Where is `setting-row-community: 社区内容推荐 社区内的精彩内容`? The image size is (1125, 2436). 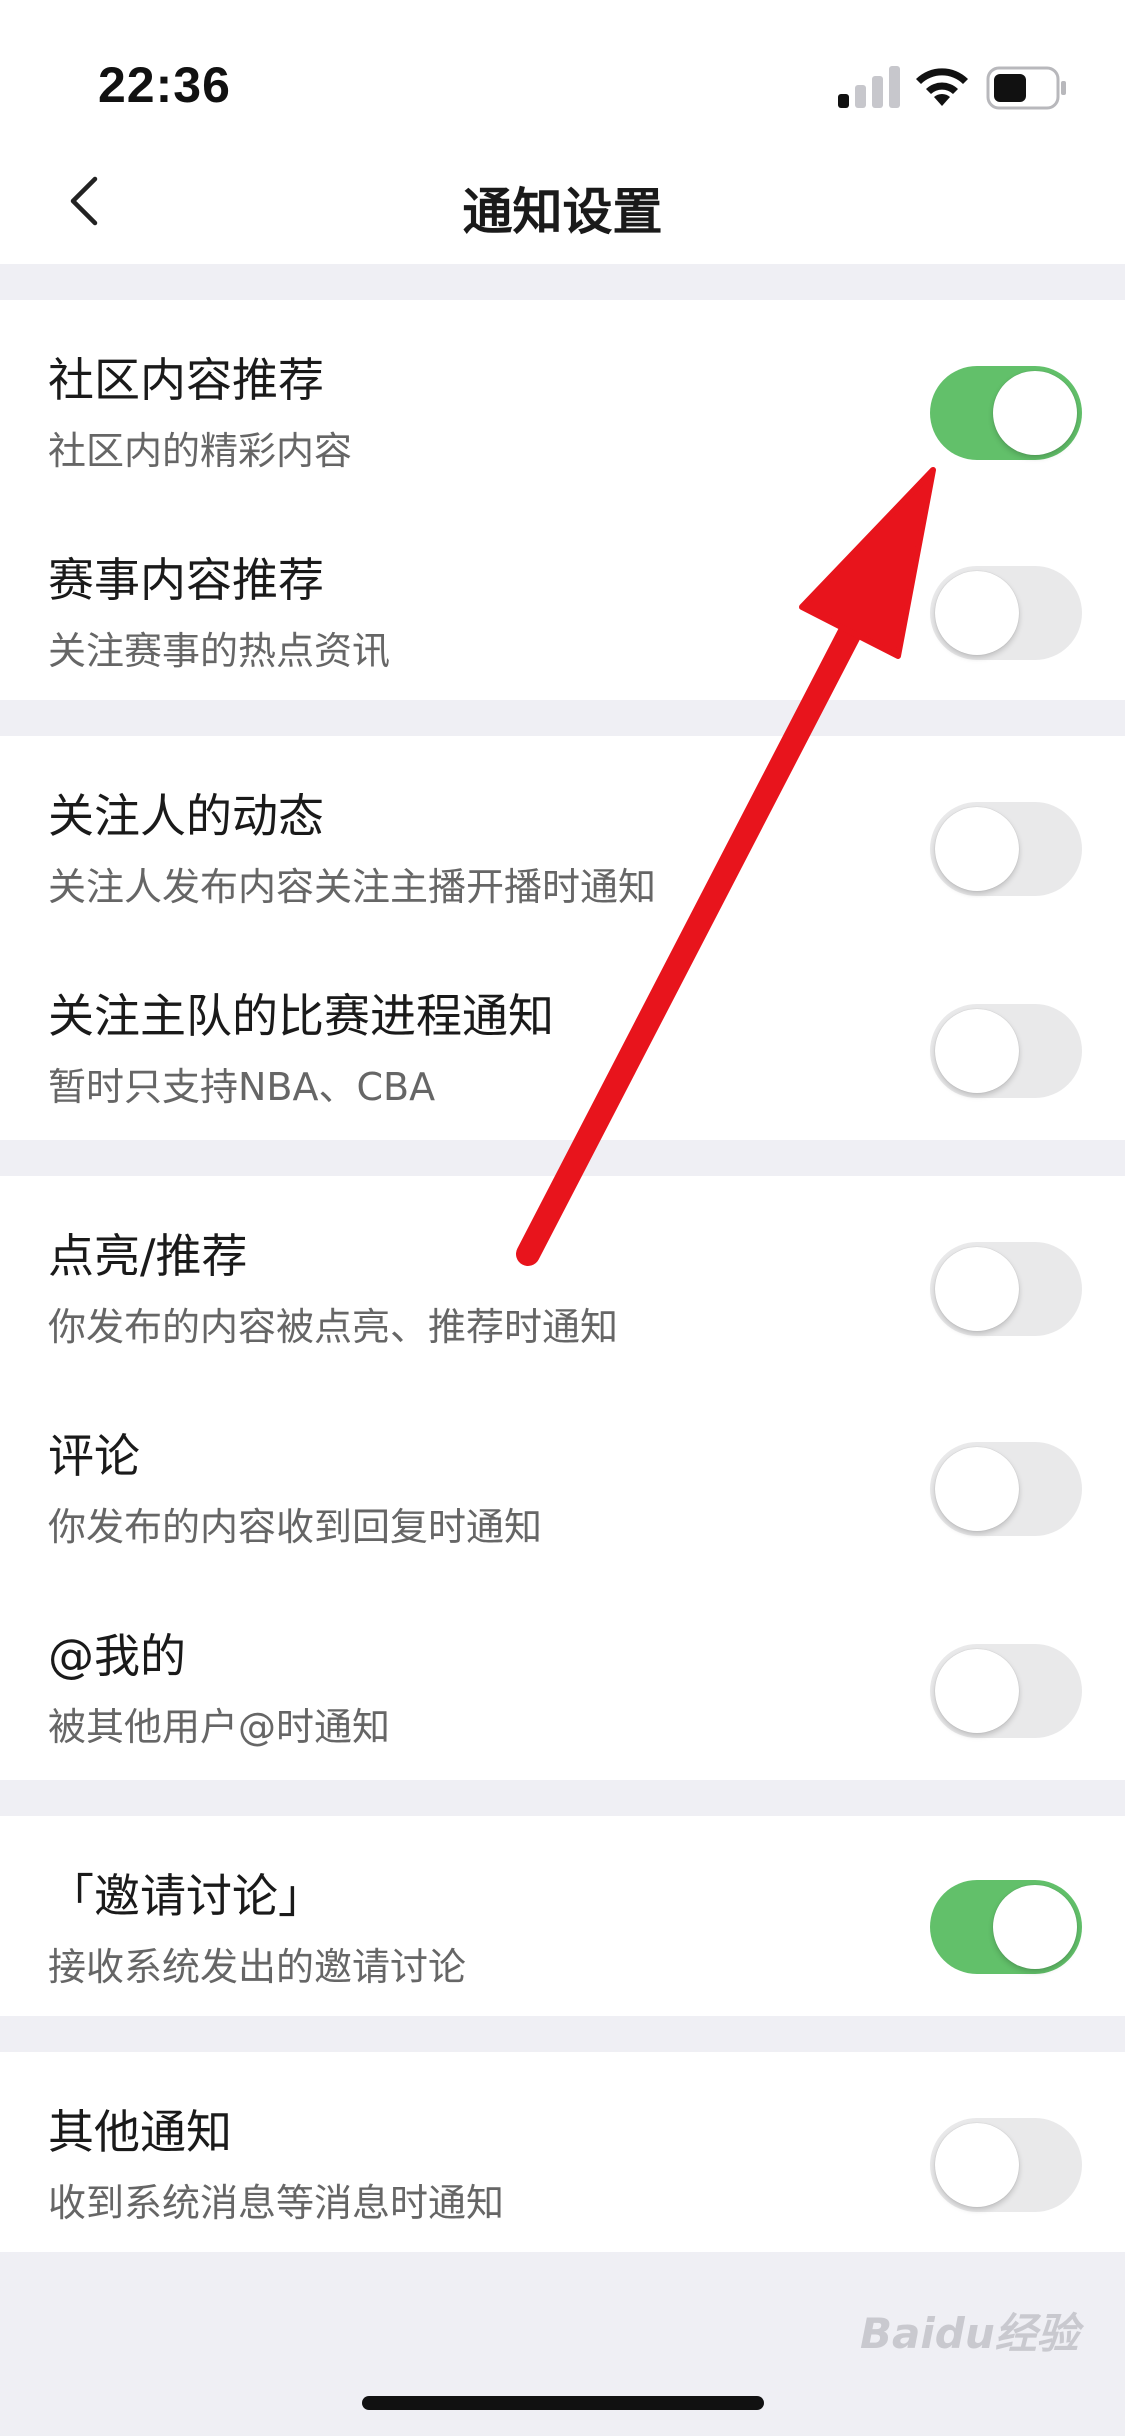
setting-row-community: 社区内容推荐 社区内的精彩内容 is located at coordinates (562, 400).